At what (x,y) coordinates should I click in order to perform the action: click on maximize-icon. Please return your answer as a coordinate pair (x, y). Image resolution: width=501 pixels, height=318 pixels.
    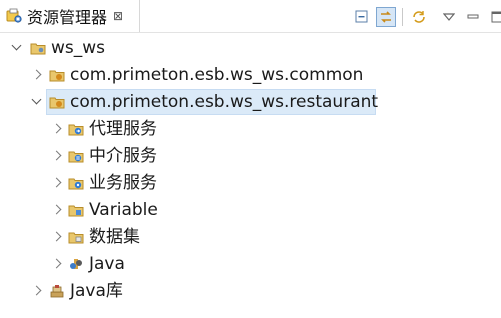
    Looking at the image, I should click on (496, 17).